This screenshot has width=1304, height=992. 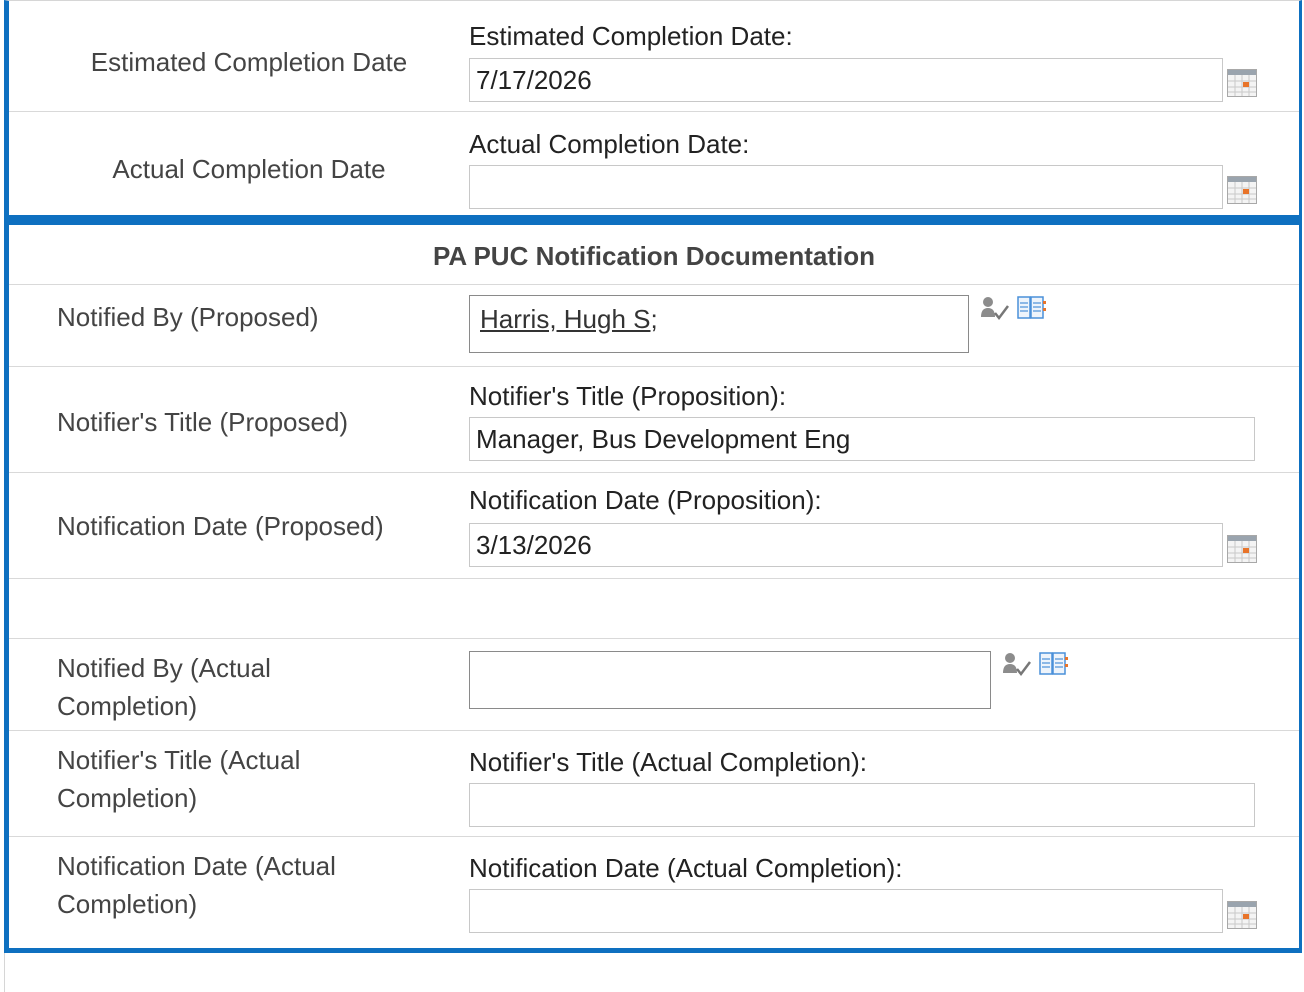 What do you see at coordinates (645, 500) in the screenshot?
I see `field-label-notification-date-proposed: Notification Date (Proposition):` at bounding box center [645, 500].